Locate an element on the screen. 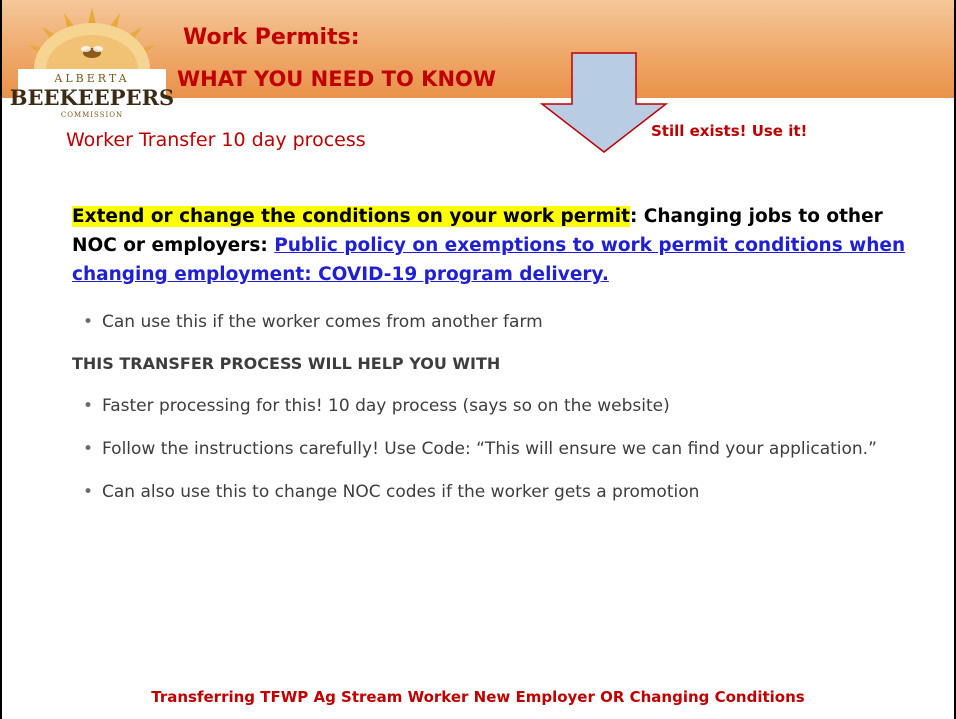 This screenshot has height=719, width=956. callout-note: Still exists! Use it! is located at coordinates (729, 131).